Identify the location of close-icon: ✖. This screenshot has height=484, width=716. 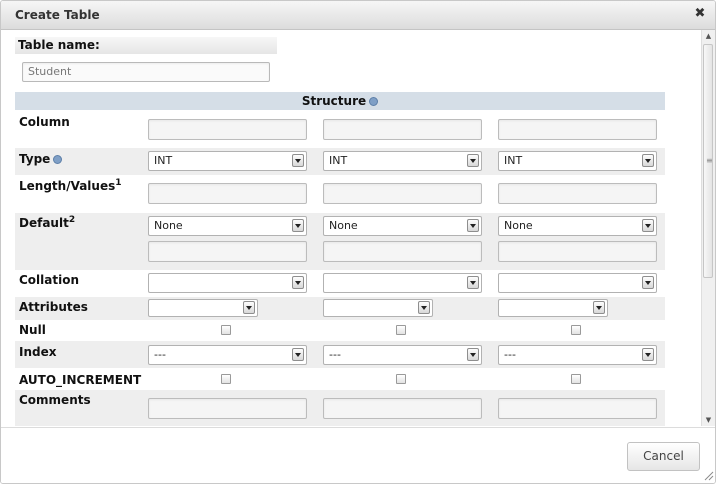
(700, 14).